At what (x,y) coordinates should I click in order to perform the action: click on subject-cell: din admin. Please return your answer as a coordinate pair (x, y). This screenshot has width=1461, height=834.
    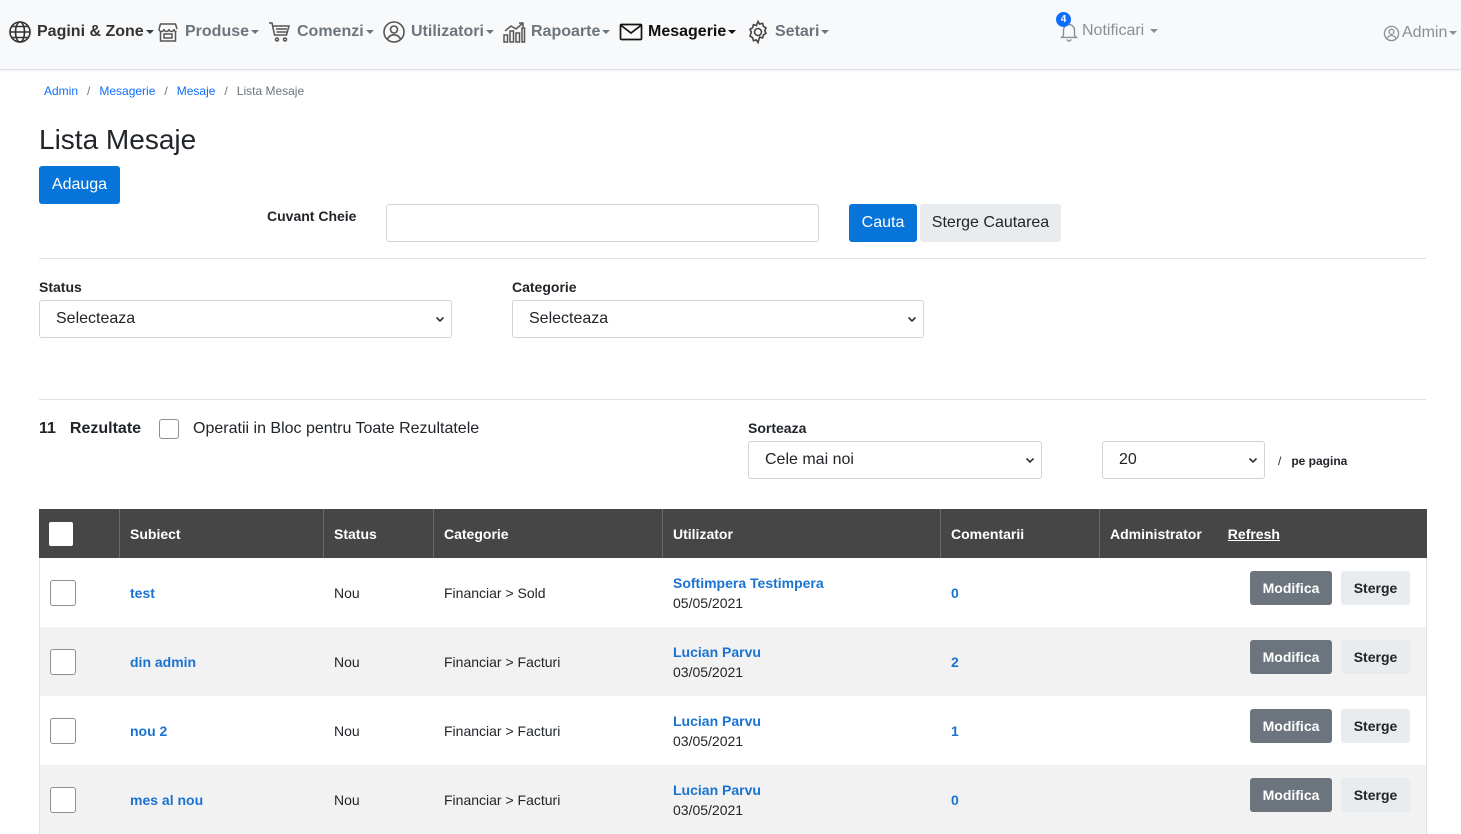
    Looking at the image, I should click on (163, 661).